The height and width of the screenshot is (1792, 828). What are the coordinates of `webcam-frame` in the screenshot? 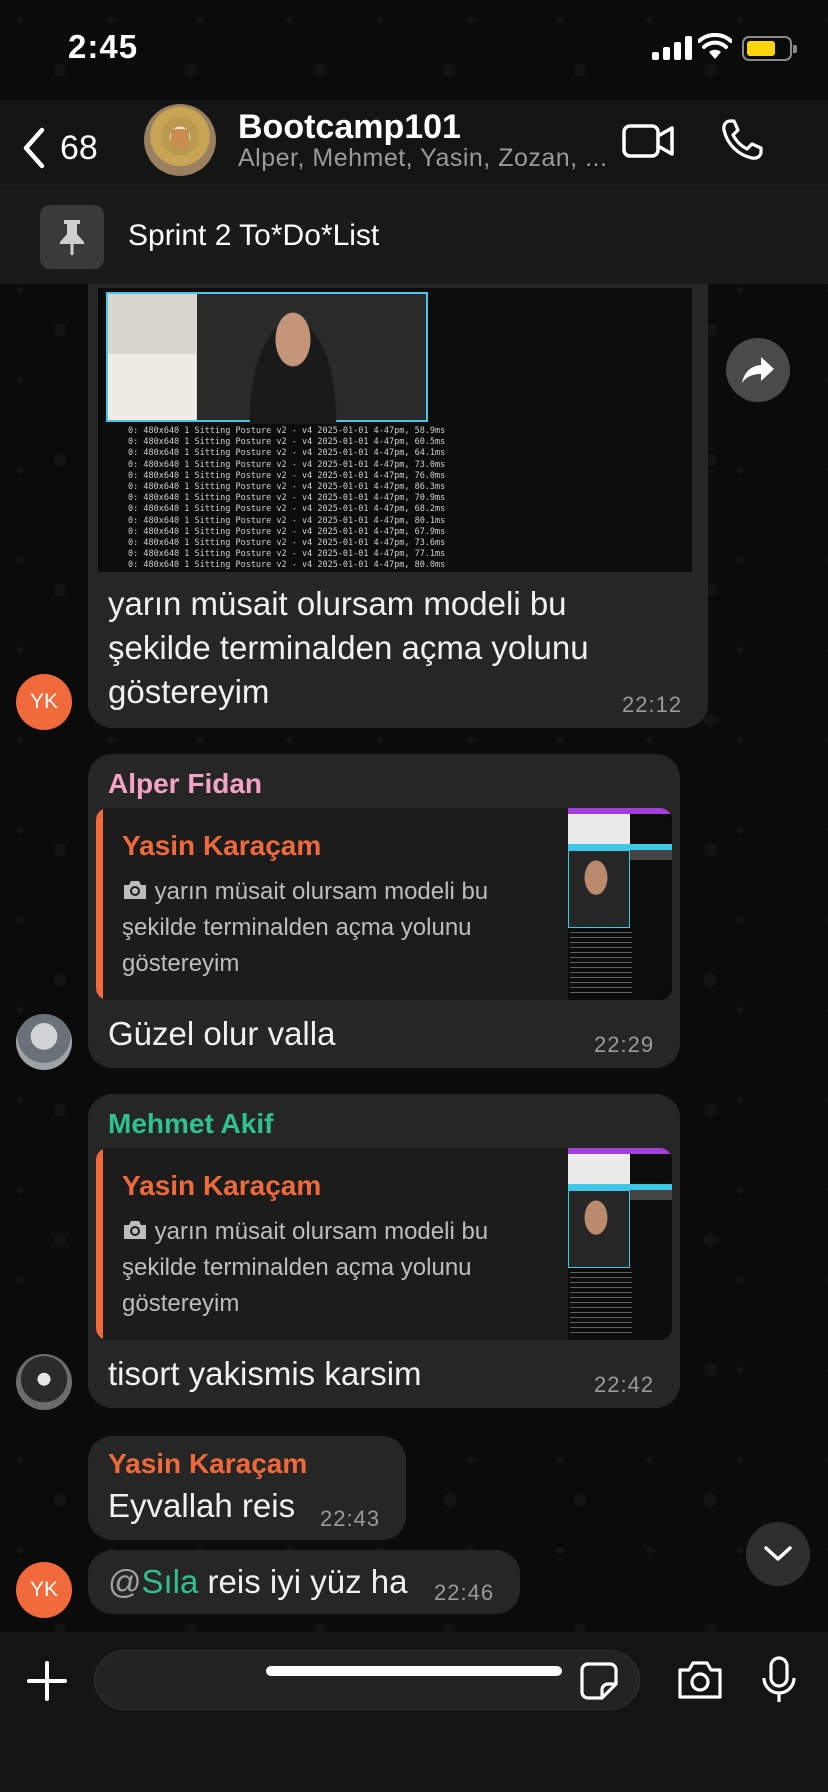 It's located at (267, 358).